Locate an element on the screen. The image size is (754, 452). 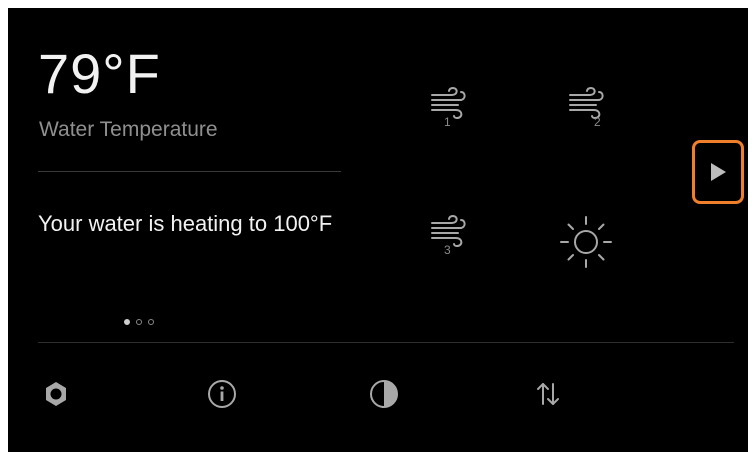
info-button is located at coordinates (222, 394).